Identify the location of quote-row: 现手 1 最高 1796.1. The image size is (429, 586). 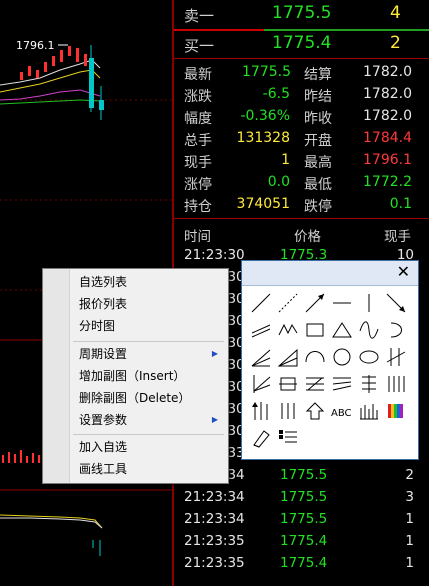
(298, 161).